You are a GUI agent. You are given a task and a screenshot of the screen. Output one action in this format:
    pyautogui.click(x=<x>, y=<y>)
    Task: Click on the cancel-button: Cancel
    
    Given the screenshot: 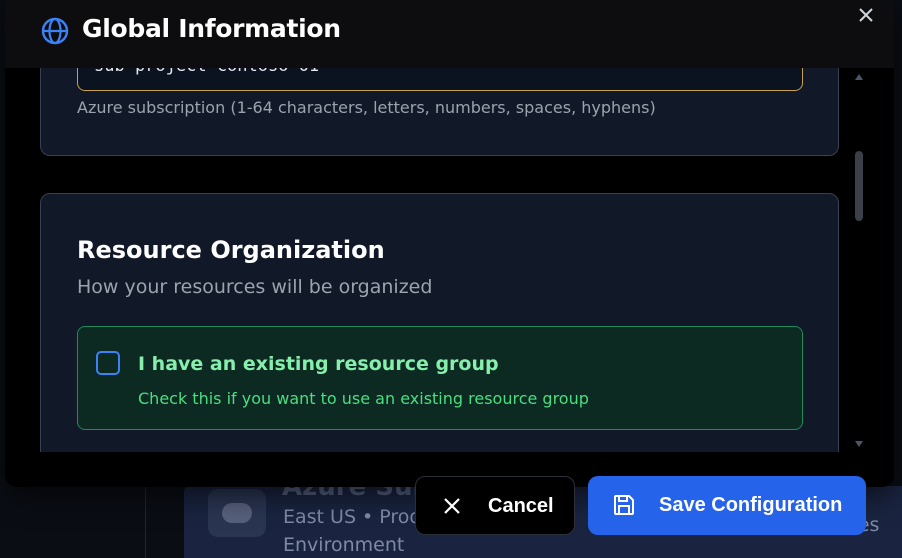 What is the action you would take?
    pyautogui.click(x=495, y=505)
    